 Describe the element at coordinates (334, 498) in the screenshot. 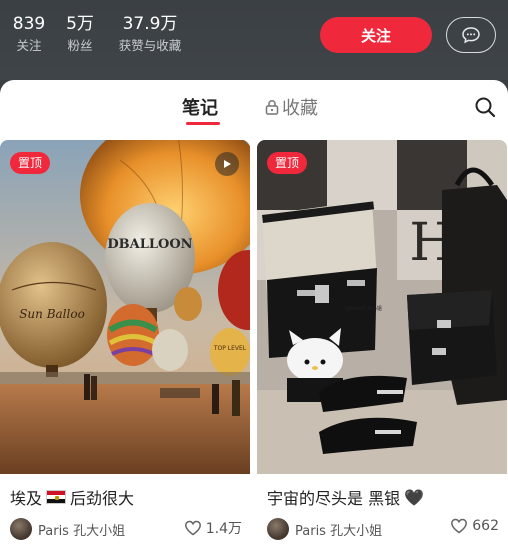

I see `note-title-text: 宇宙的尽头是 黑银` at that location.